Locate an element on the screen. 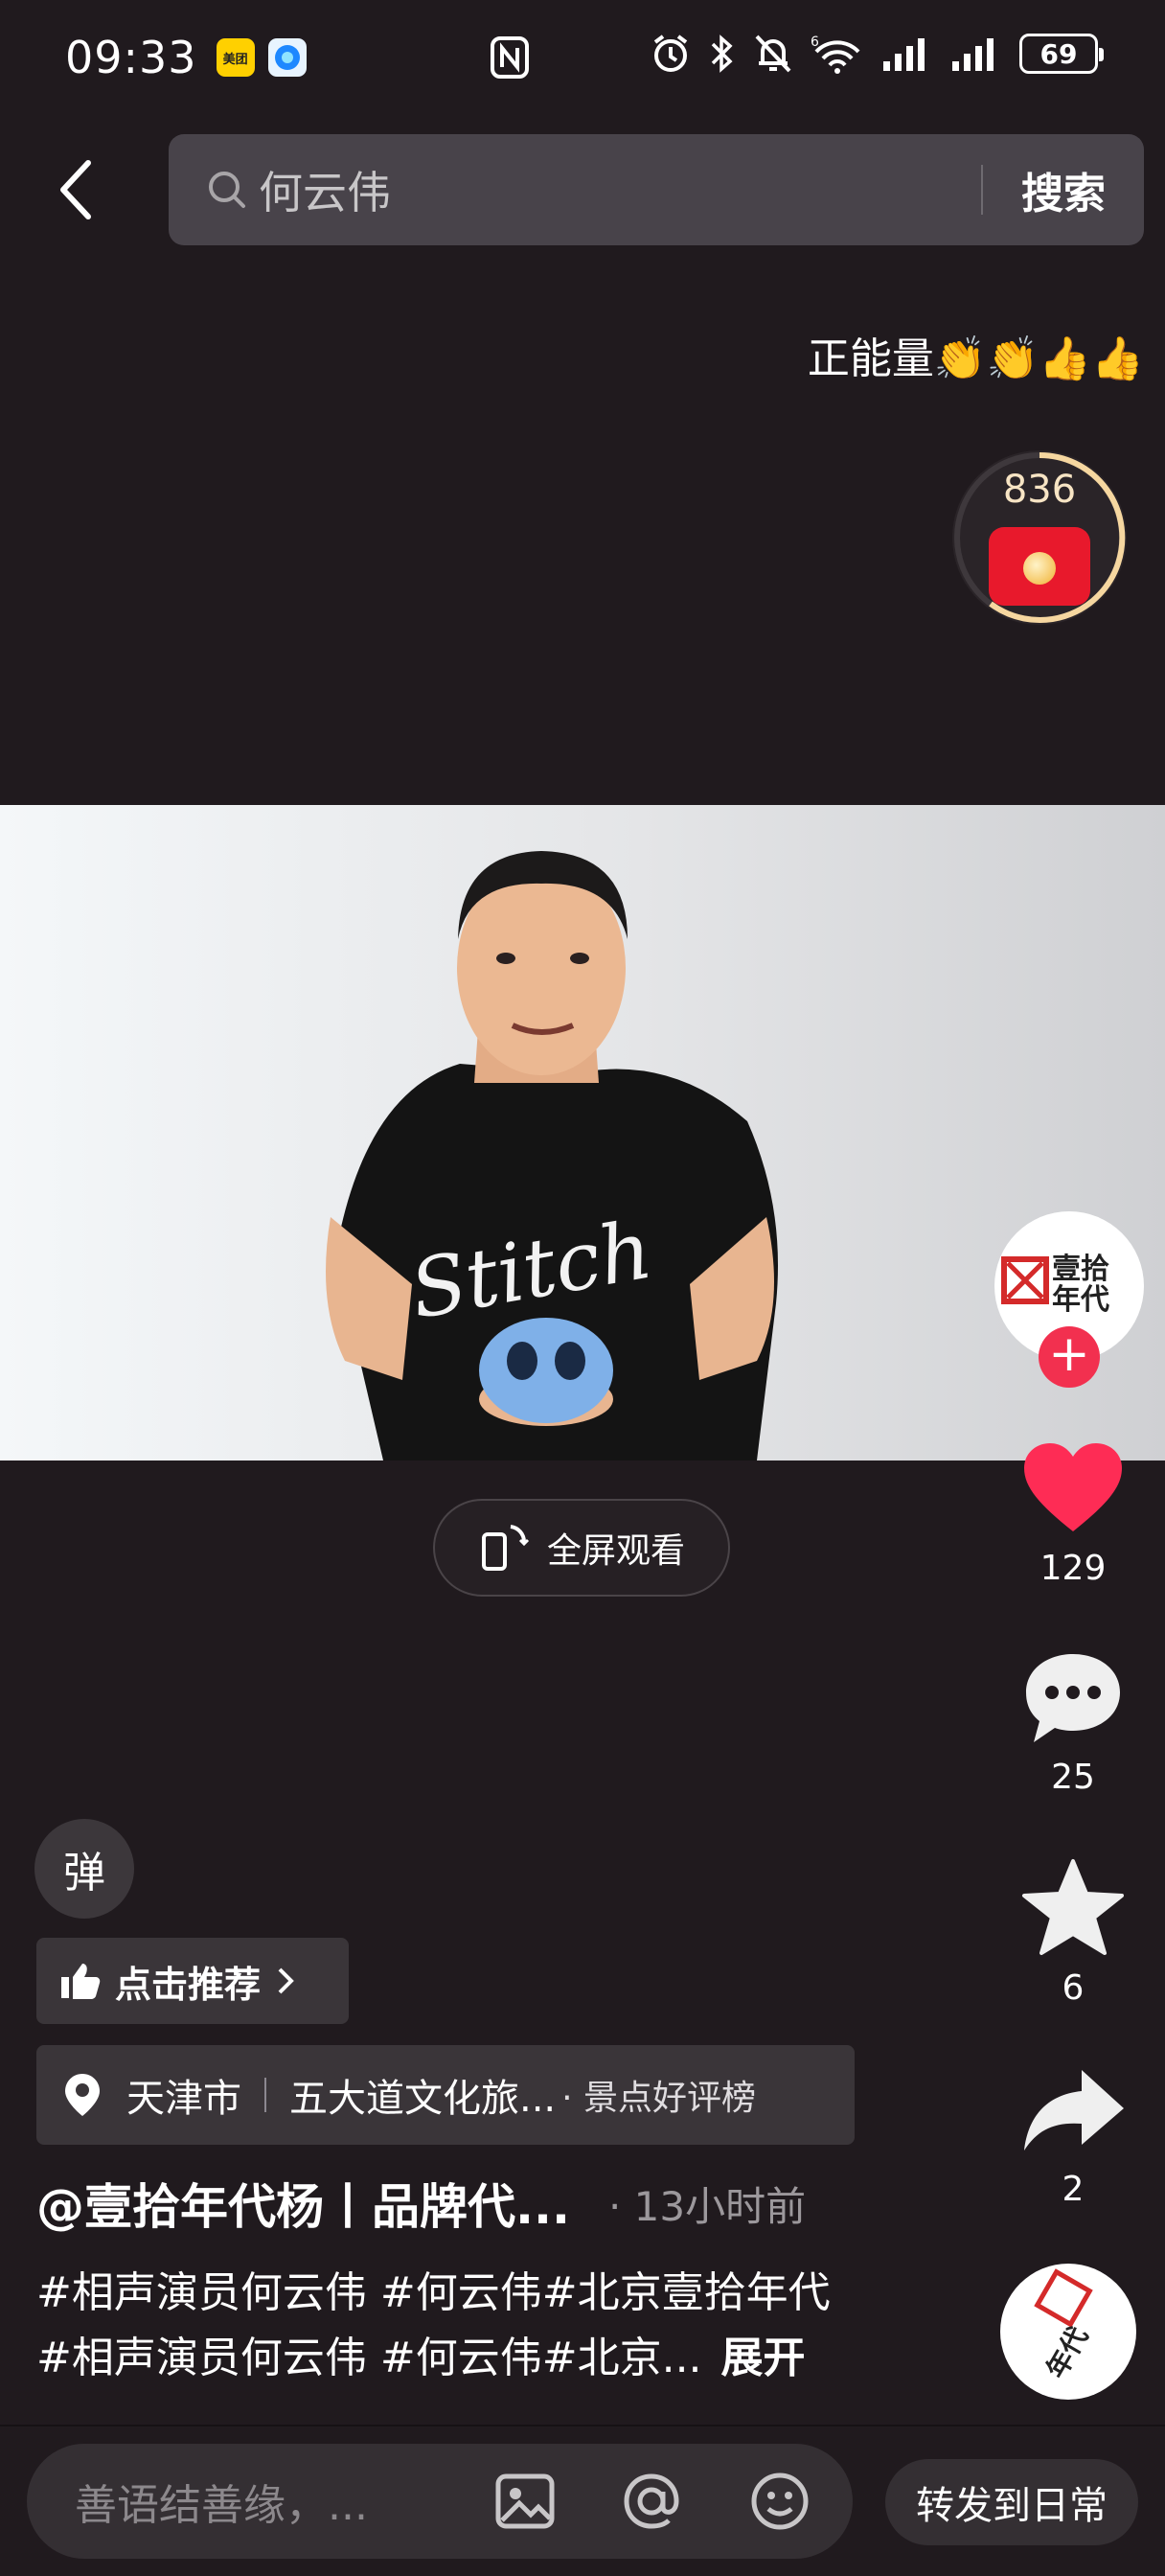 Image resolution: width=1165 pixels, height=2576 pixels. status-time: 09:33 is located at coordinates (131, 57).